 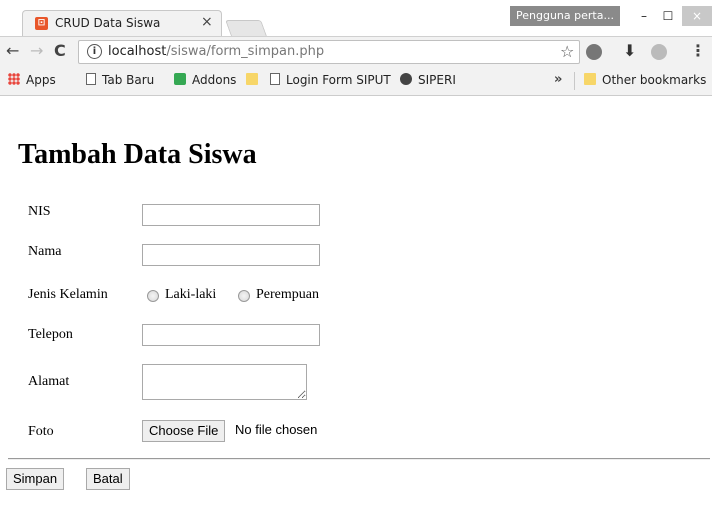 I want to click on apps-icon, so click(x=14, y=79).